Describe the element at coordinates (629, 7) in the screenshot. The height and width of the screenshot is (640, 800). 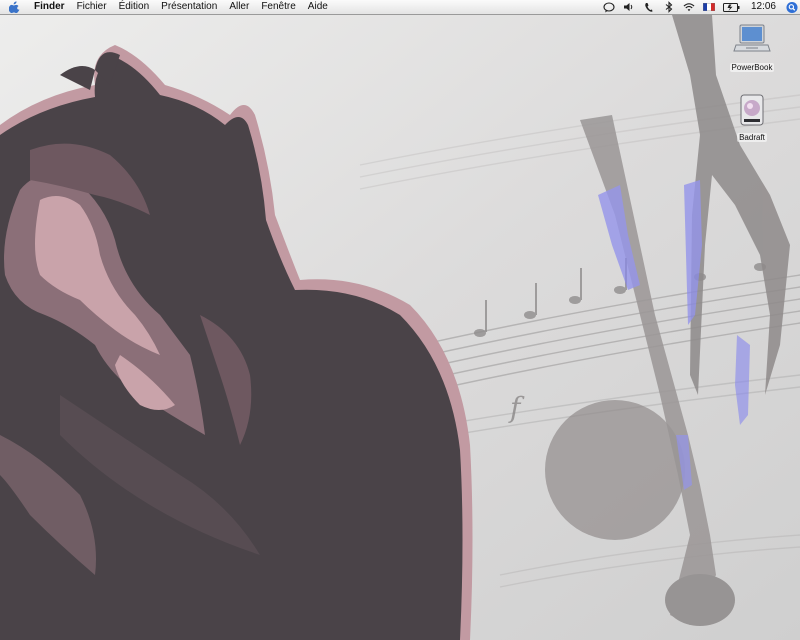
I see `volume-icon` at that location.